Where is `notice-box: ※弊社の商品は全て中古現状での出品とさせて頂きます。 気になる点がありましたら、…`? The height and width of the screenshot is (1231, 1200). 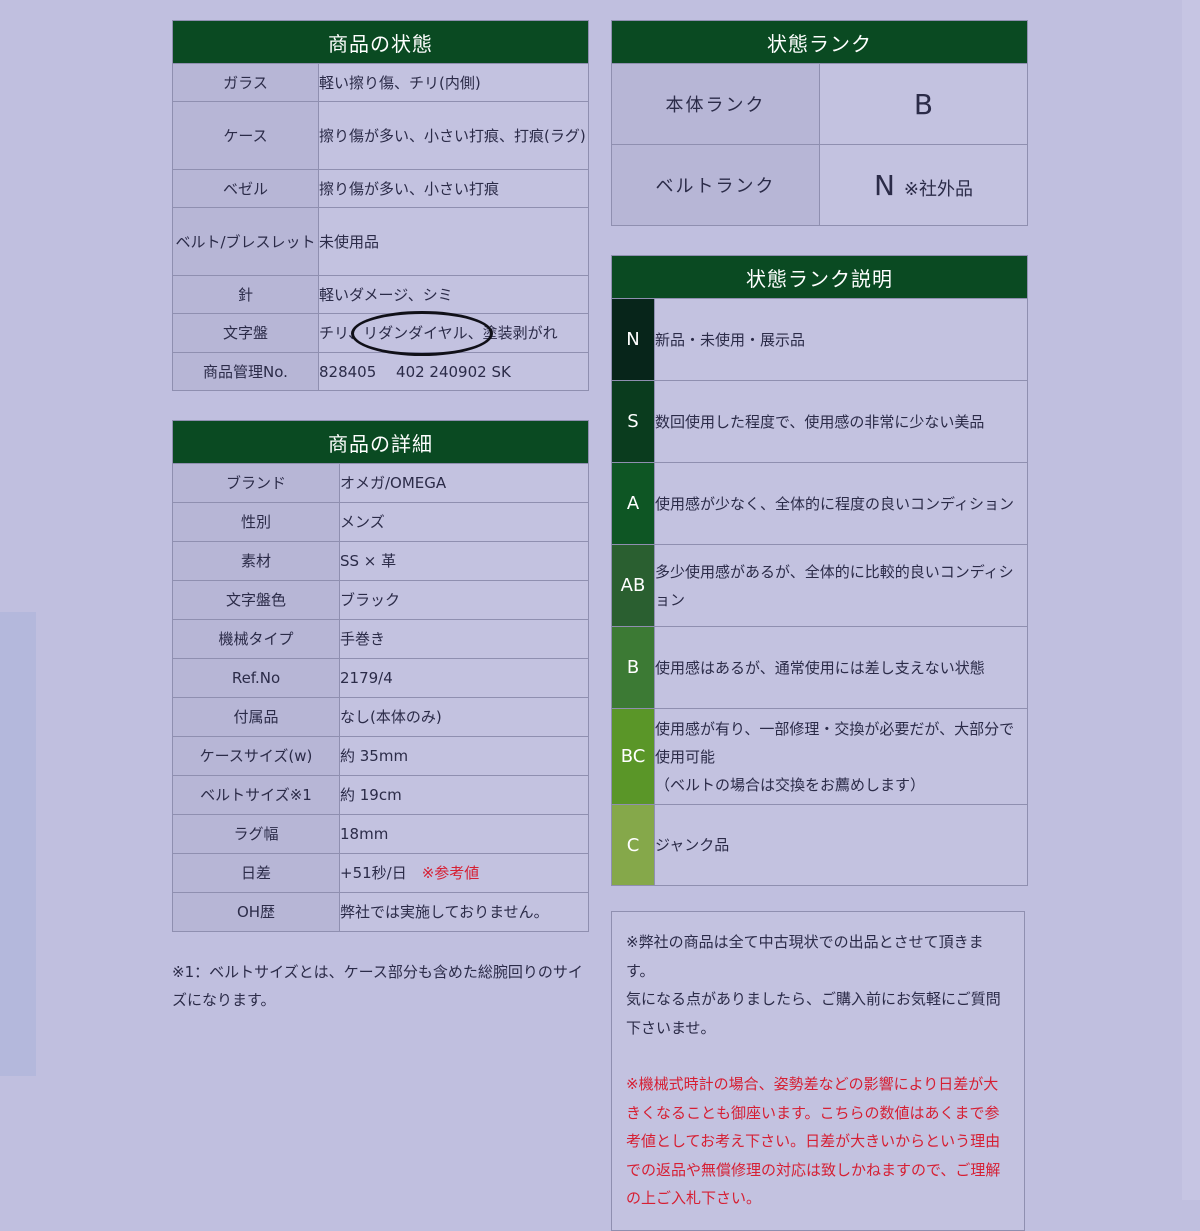
notice-box: ※弊社の商品は全て中古現状での出品とさせて頂きます。 気になる点がありましたら、… is located at coordinates (818, 1071).